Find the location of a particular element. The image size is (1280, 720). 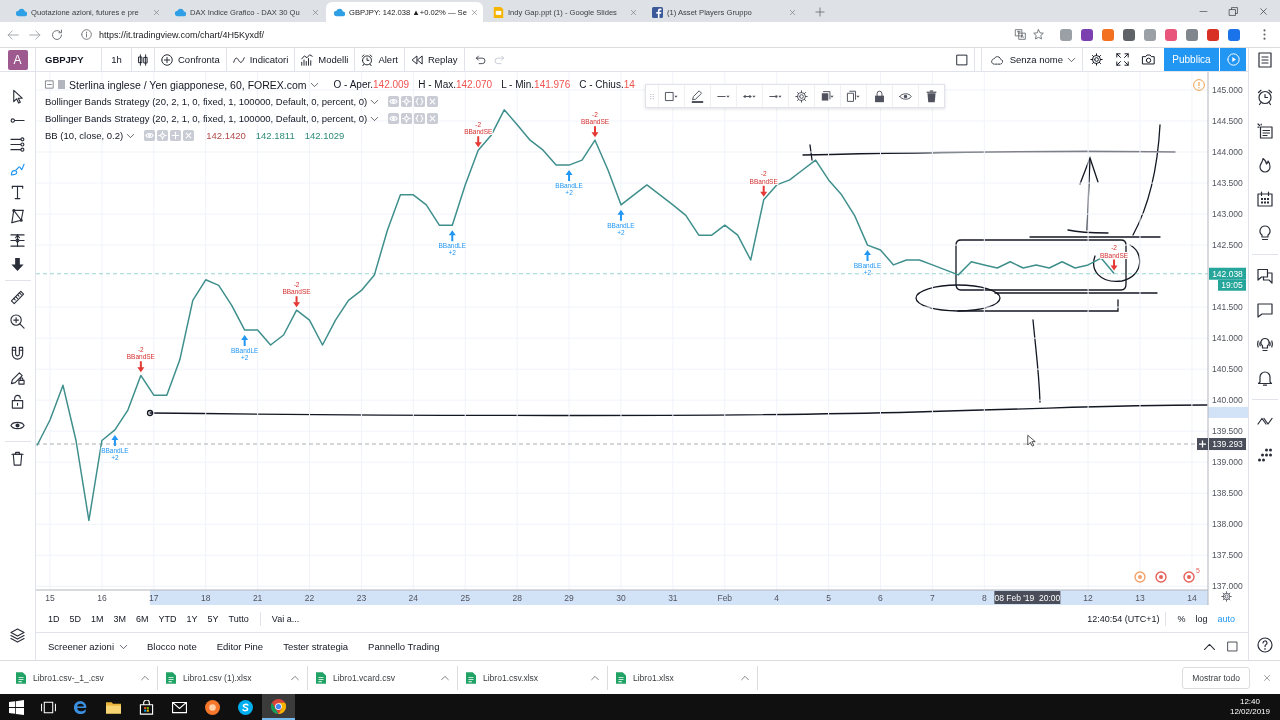

alarm-clock-icon is located at coordinates (1264, 97).